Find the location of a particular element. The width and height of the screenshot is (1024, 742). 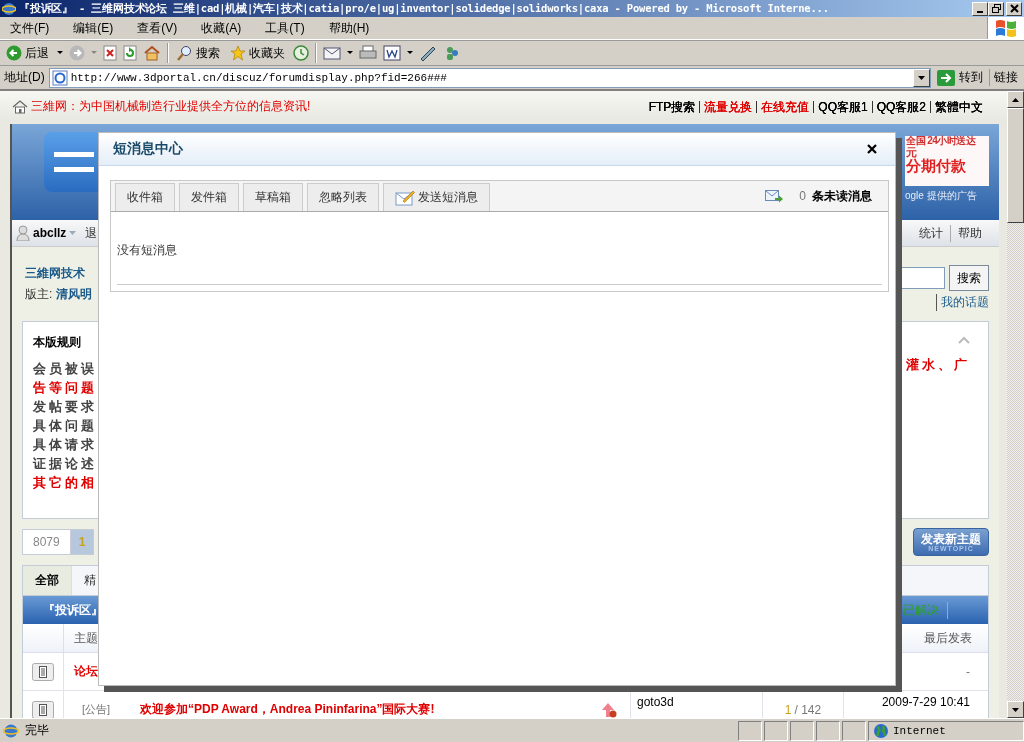

thread-title: 欢迎参加“PDP Award，Andrea Pininfarina”国际大赛! is located at coordinates (287, 710).